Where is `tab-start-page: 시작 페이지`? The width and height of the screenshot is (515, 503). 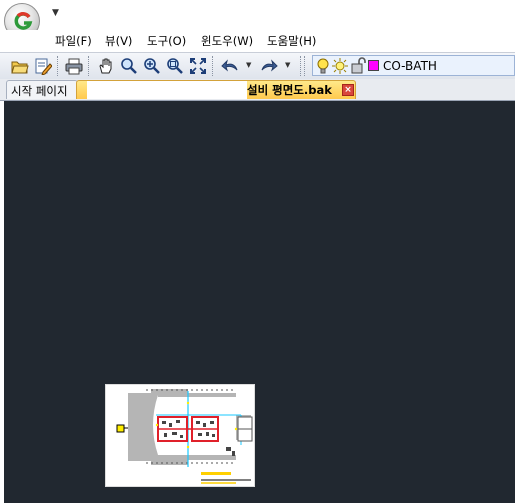
tab-start-page: 시작 페이지 is located at coordinates (42, 89).